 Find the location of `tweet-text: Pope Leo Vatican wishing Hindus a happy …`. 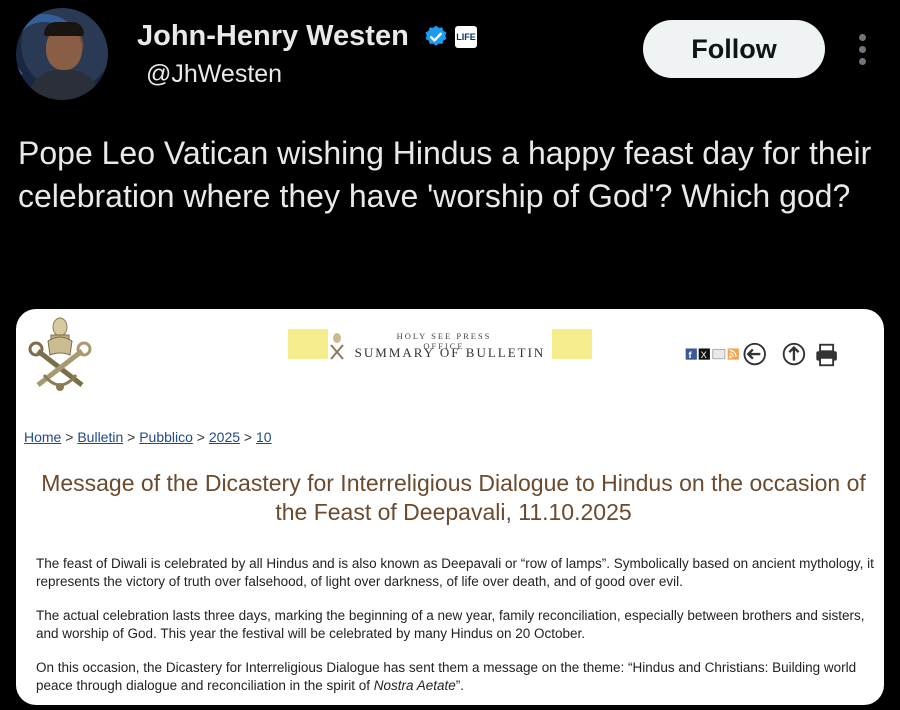

tweet-text: Pope Leo Vatican wishing Hindus a happy … is located at coordinates (445, 174).